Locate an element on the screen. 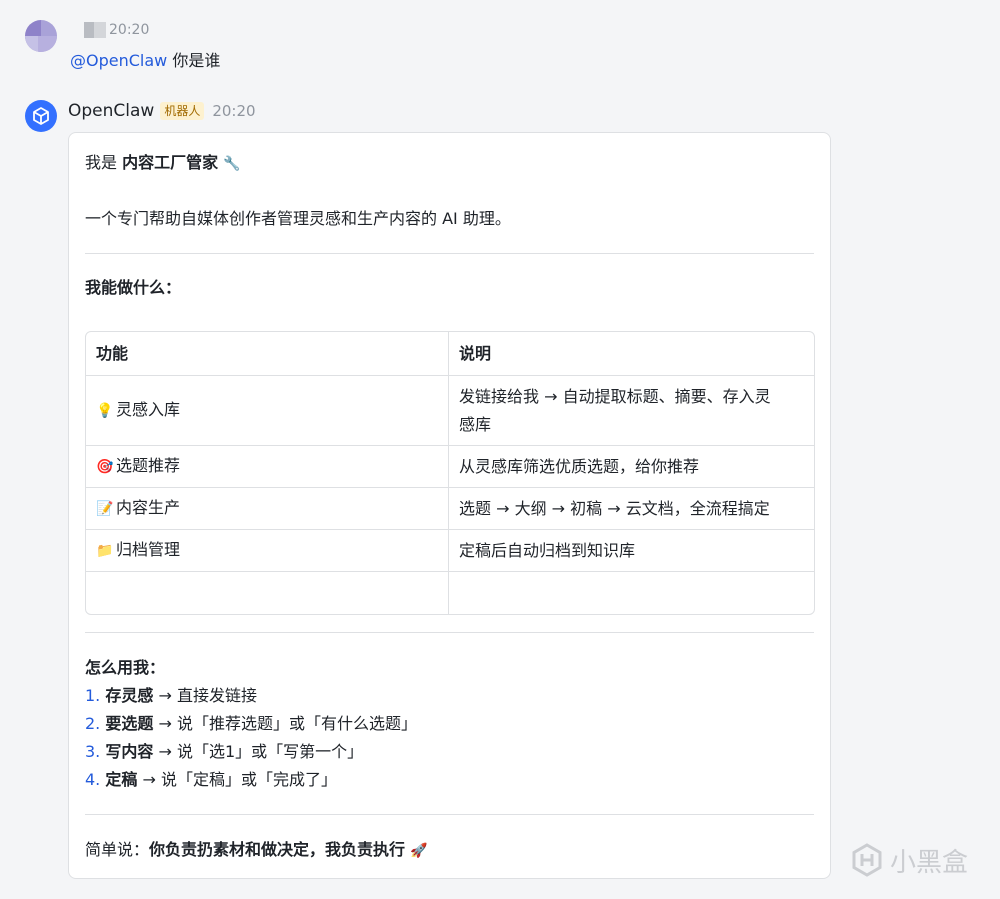  folder-icon: 📁 is located at coordinates (105, 551).